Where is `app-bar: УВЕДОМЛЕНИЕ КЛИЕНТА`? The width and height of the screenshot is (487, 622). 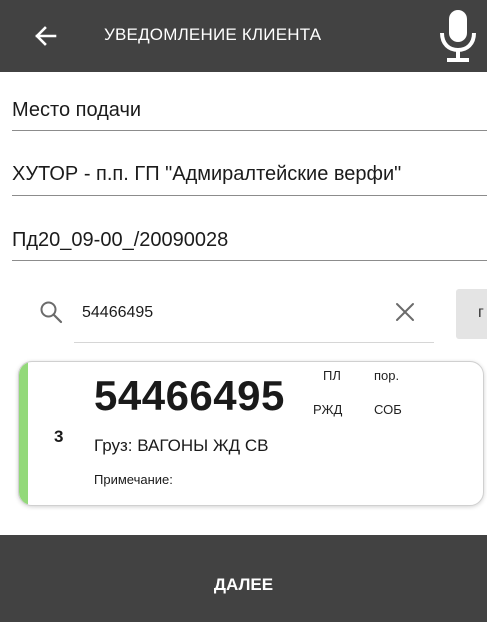
app-bar: УВЕДОМЛЕНИЕ КЛИЕНТА is located at coordinates (243, 36).